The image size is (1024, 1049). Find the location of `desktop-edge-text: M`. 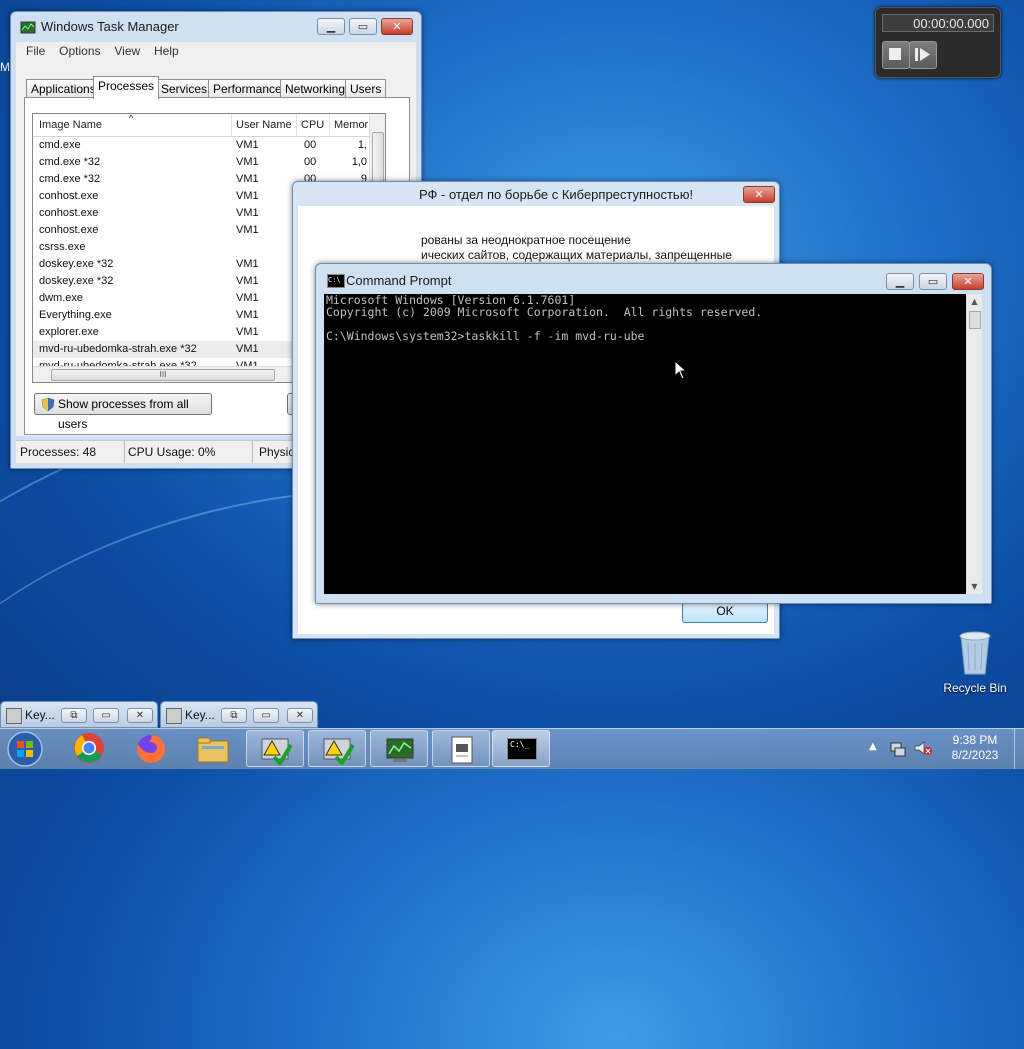

desktop-edge-text: M is located at coordinates (5, 67).